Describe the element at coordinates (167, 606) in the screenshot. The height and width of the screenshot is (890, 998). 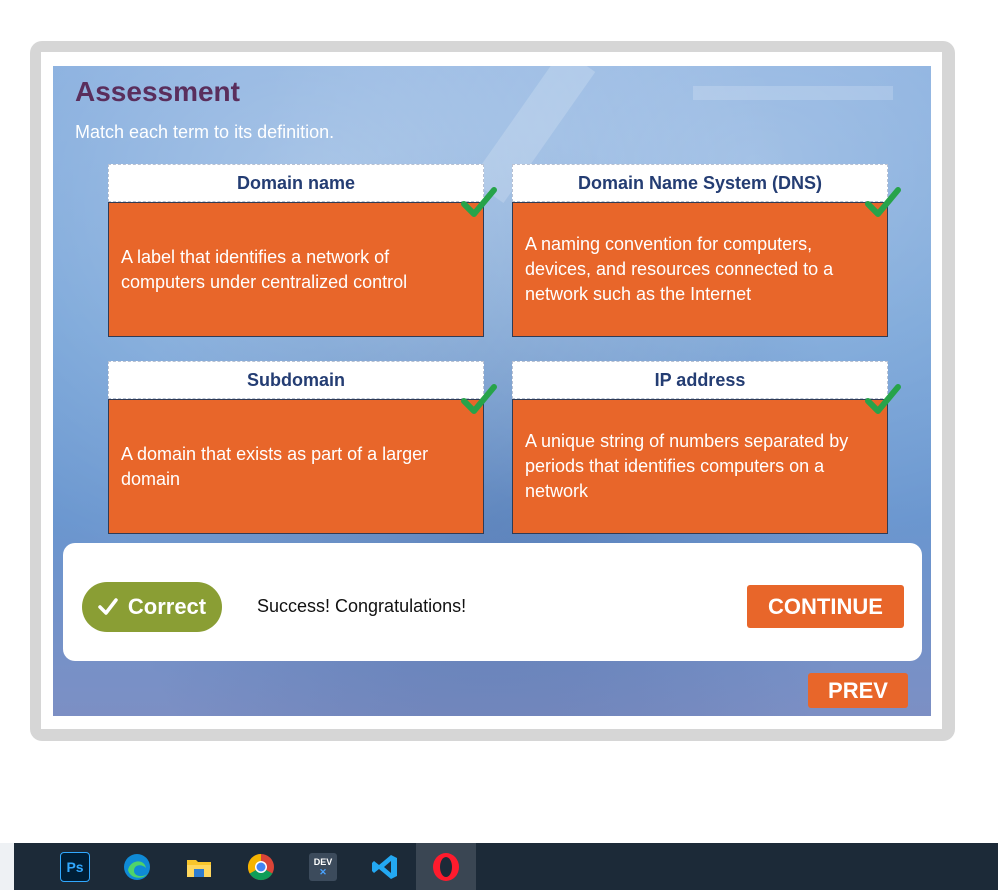
I see `correct-label: Correct` at that location.